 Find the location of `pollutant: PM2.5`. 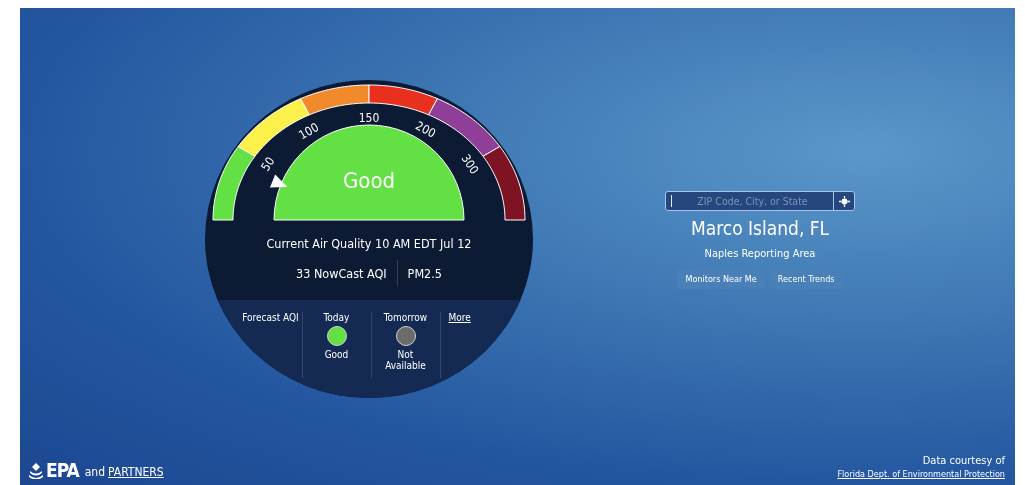

pollutant: PM2.5 is located at coordinates (424, 273).